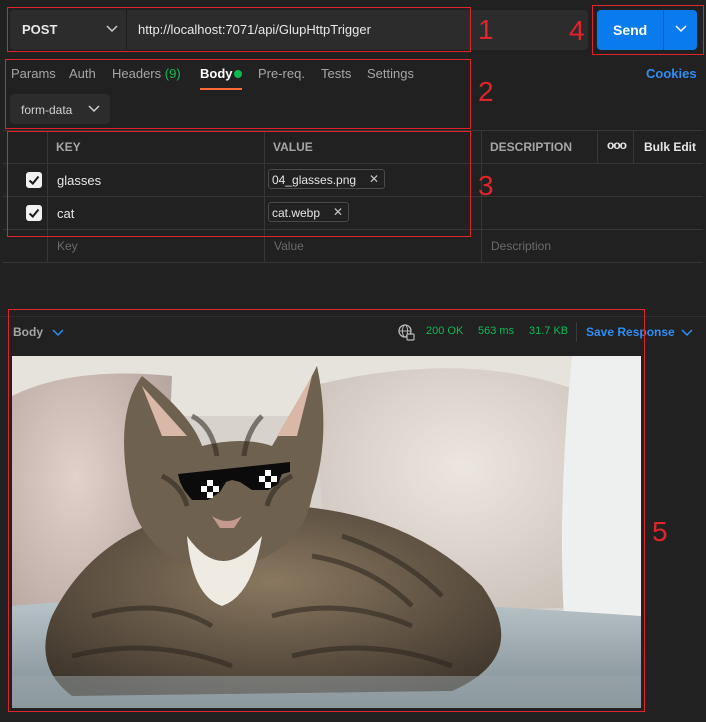 The height and width of the screenshot is (722, 706). Describe the element at coordinates (353, 262) in the screenshot. I see `table-bottom-border` at that location.